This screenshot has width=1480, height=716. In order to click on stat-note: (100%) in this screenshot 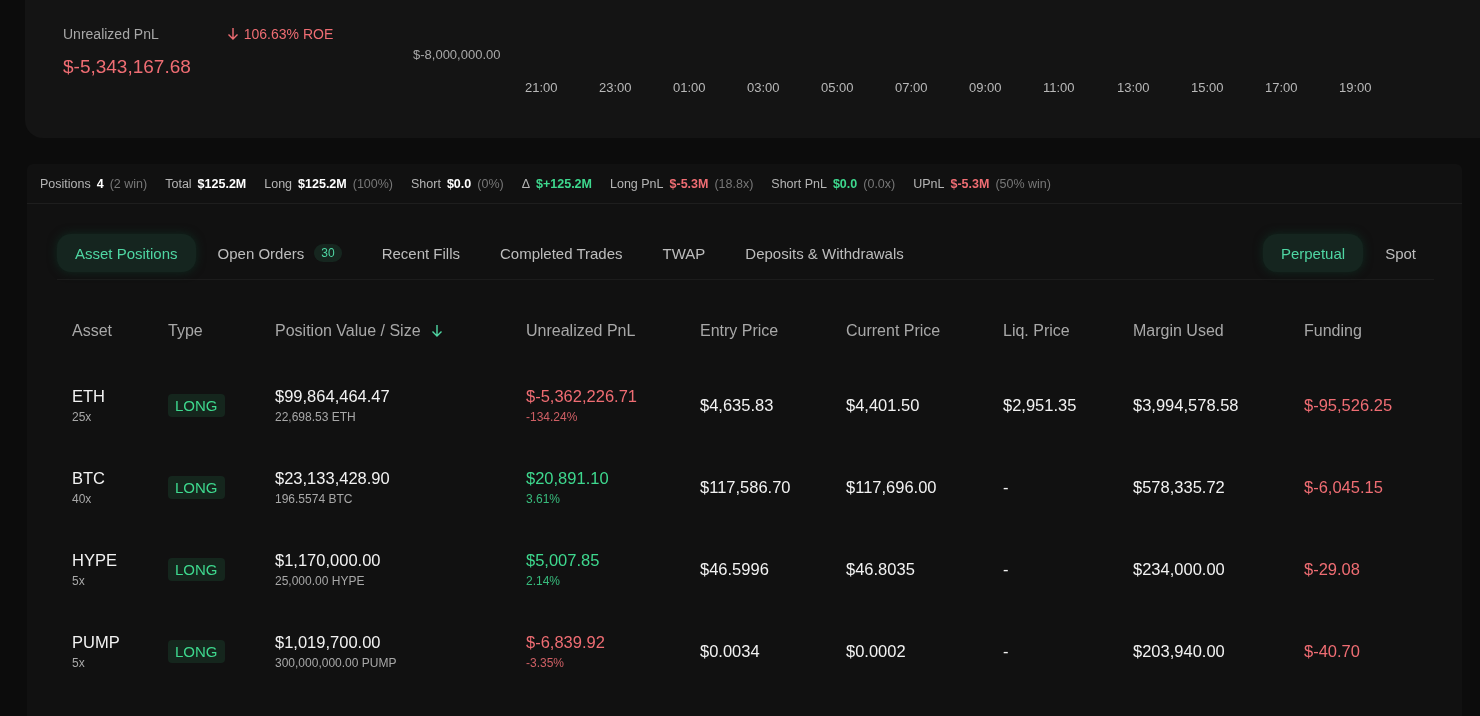, I will do `click(373, 184)`.